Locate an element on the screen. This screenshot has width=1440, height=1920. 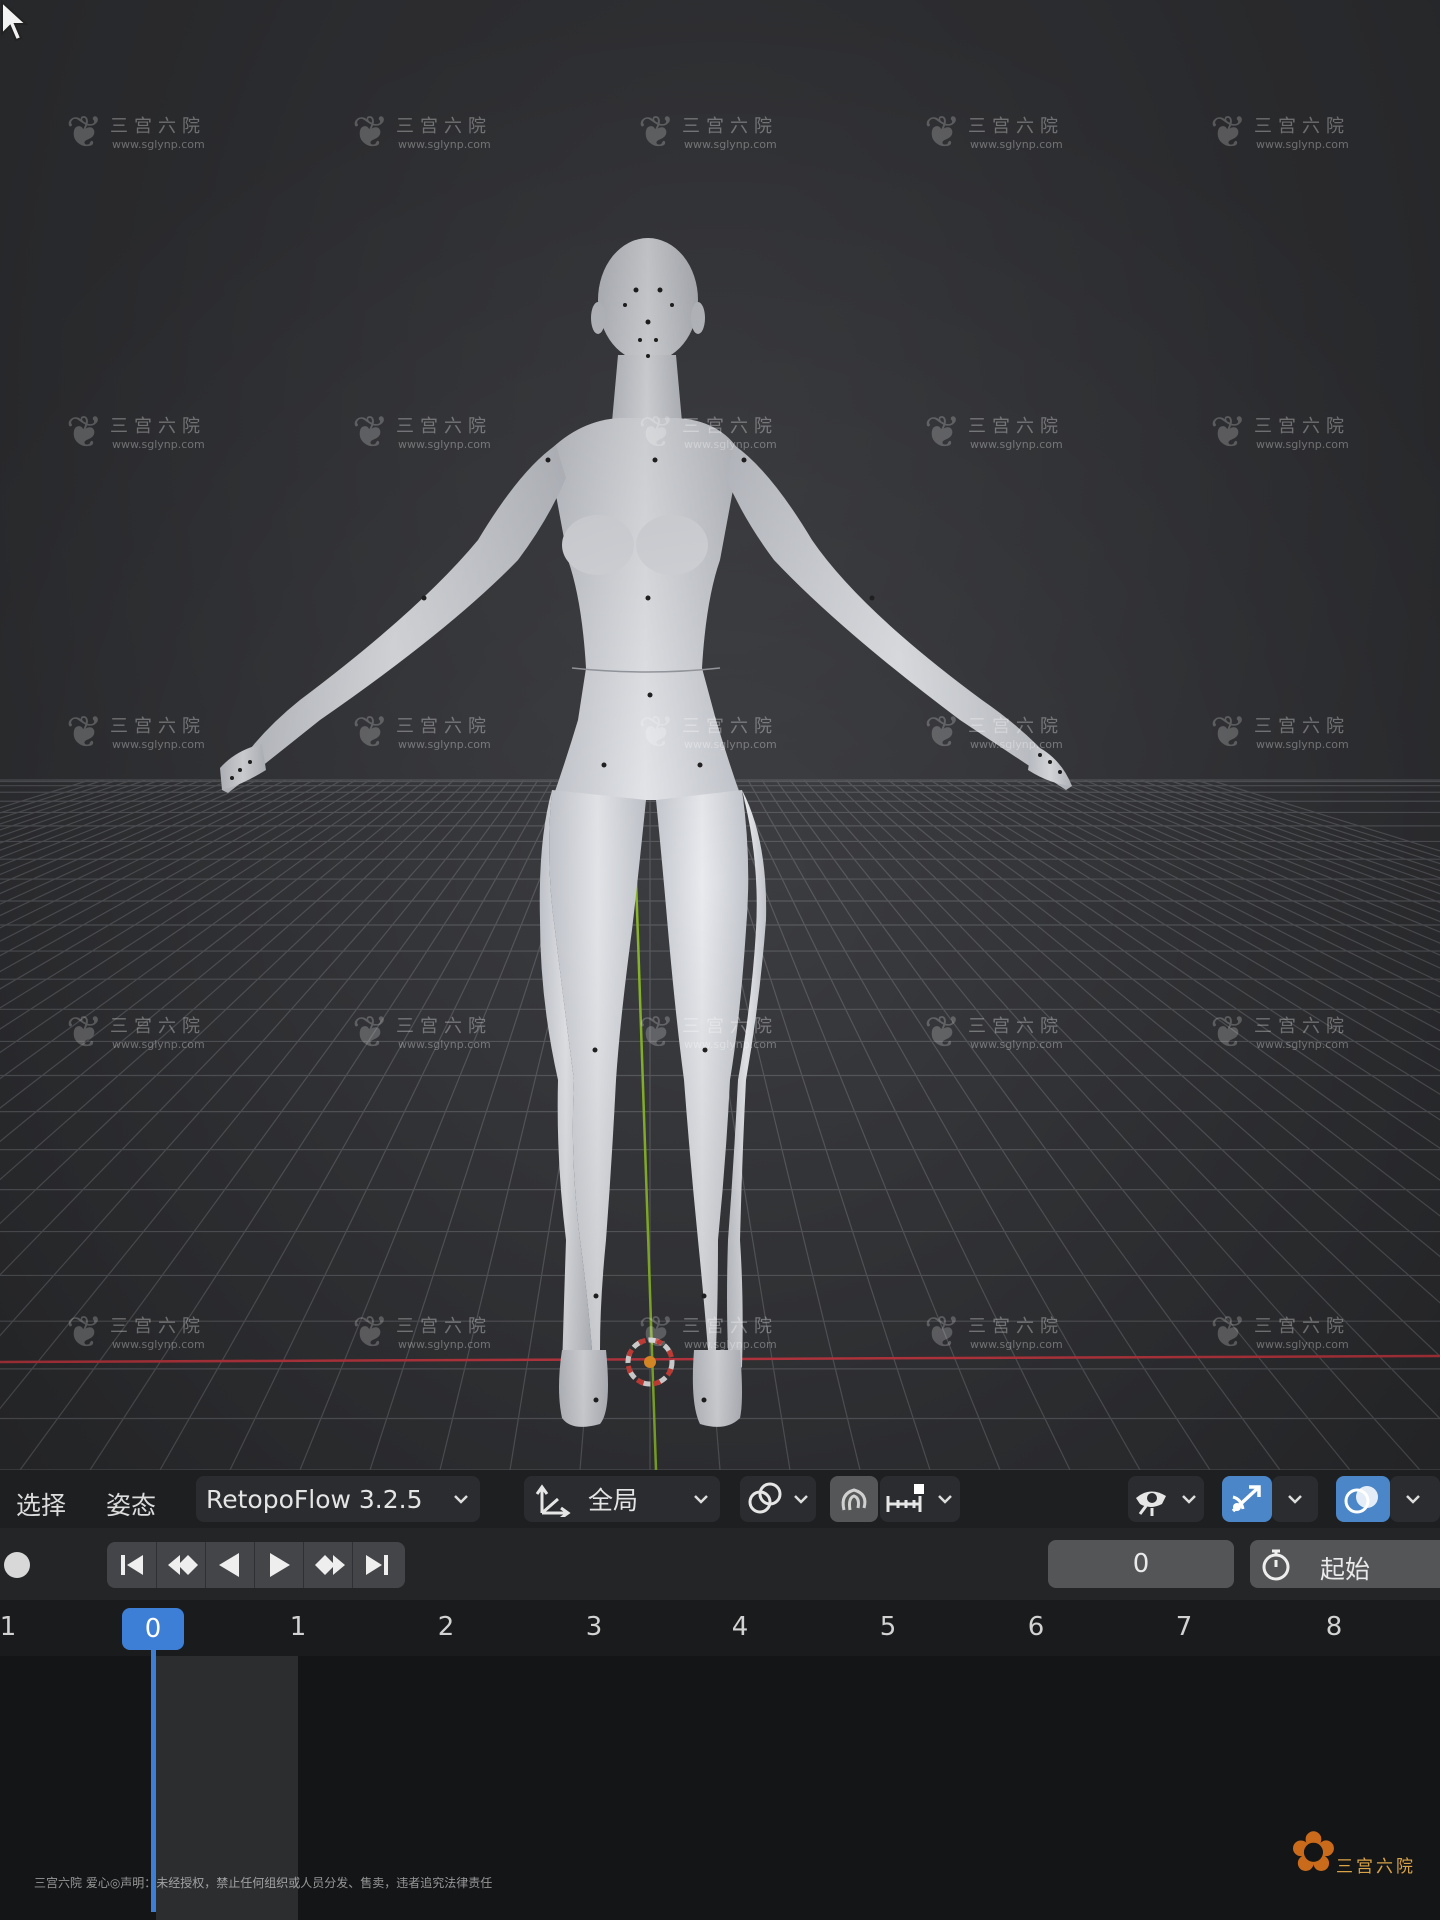
play-reverse-button is located at coordinates (230, 1565).